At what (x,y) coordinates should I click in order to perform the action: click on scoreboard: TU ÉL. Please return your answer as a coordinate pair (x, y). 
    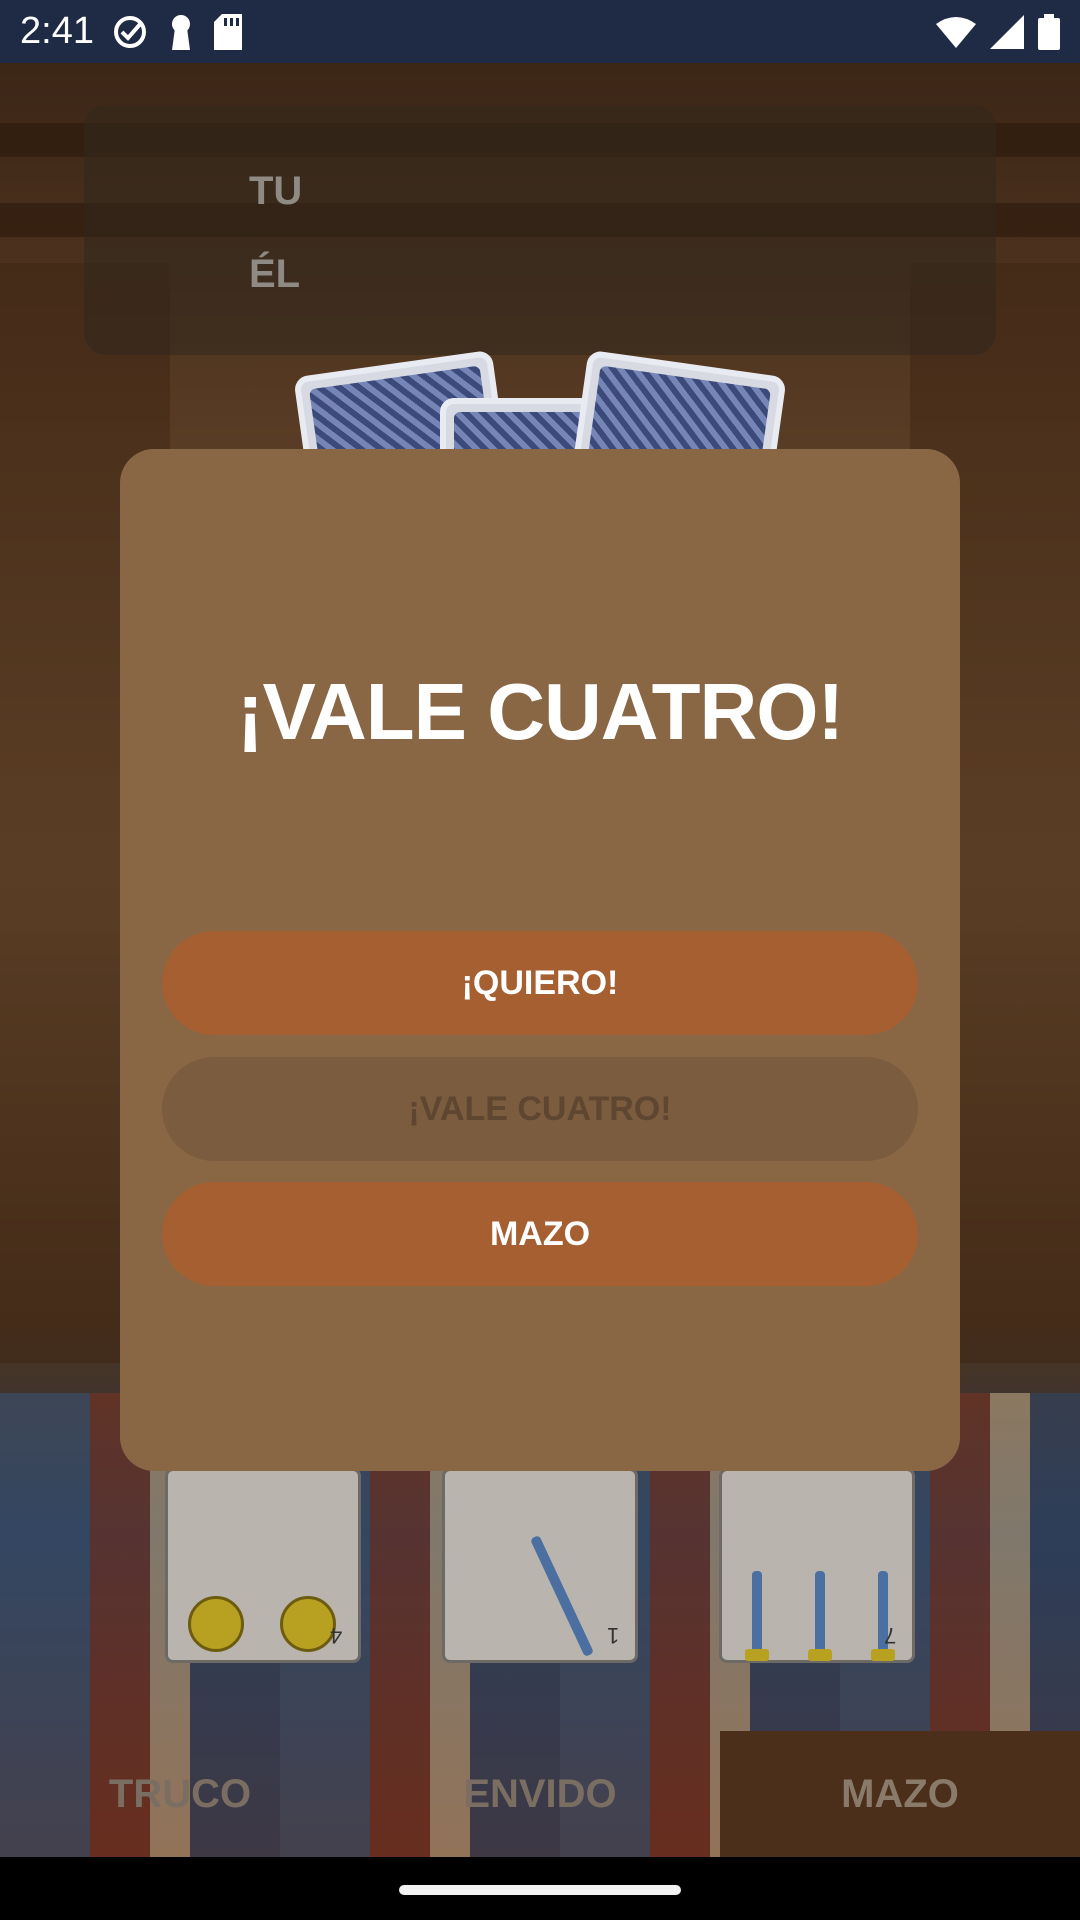
    Looking at the image, I should click on (540, 230).